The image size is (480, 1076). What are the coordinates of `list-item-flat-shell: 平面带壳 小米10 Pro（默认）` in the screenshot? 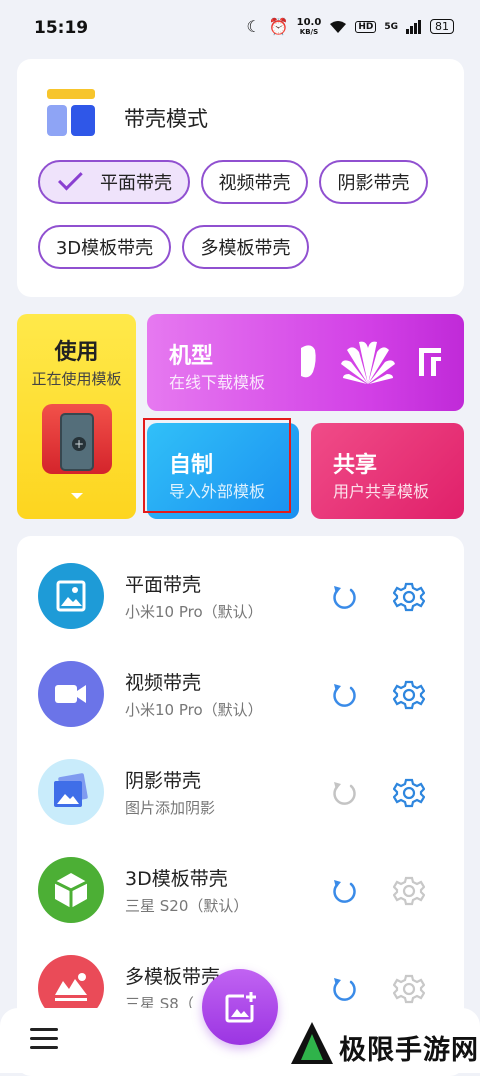 It's located at (240, 585).